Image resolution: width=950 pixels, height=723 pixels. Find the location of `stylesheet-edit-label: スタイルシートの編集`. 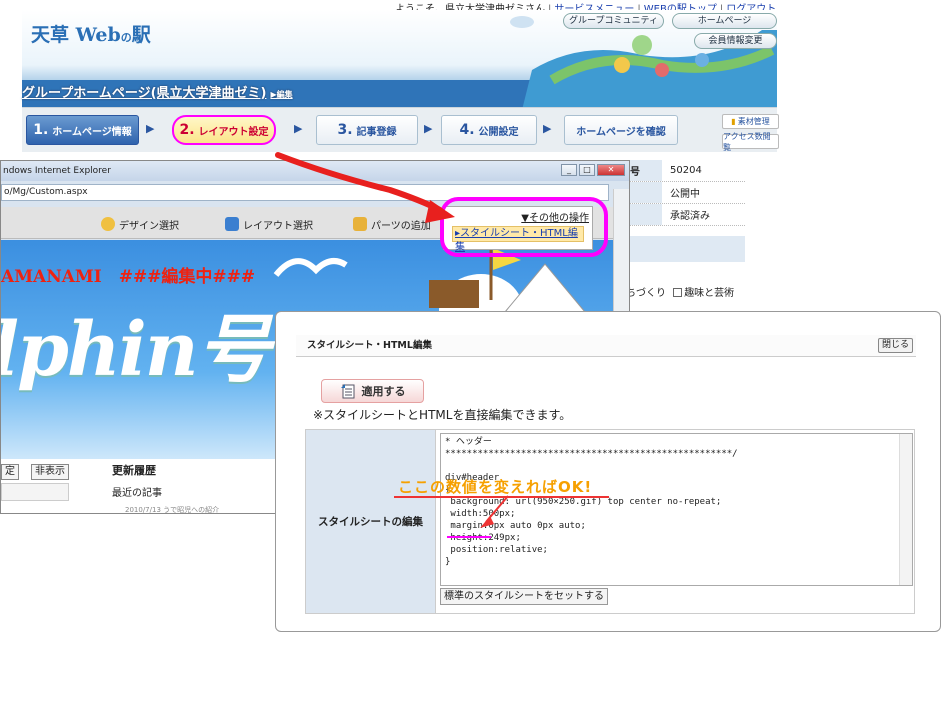

stylesheet-edit-label: スタイルシートの編集 is located at coordinates (371, 521).